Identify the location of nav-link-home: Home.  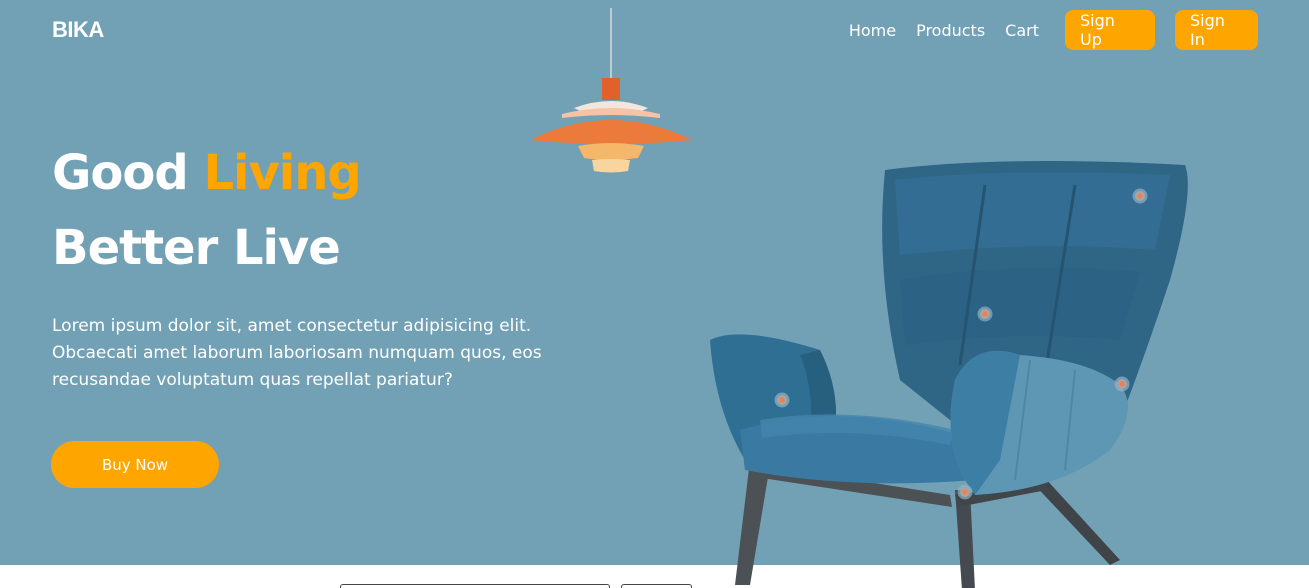
(872, 30).